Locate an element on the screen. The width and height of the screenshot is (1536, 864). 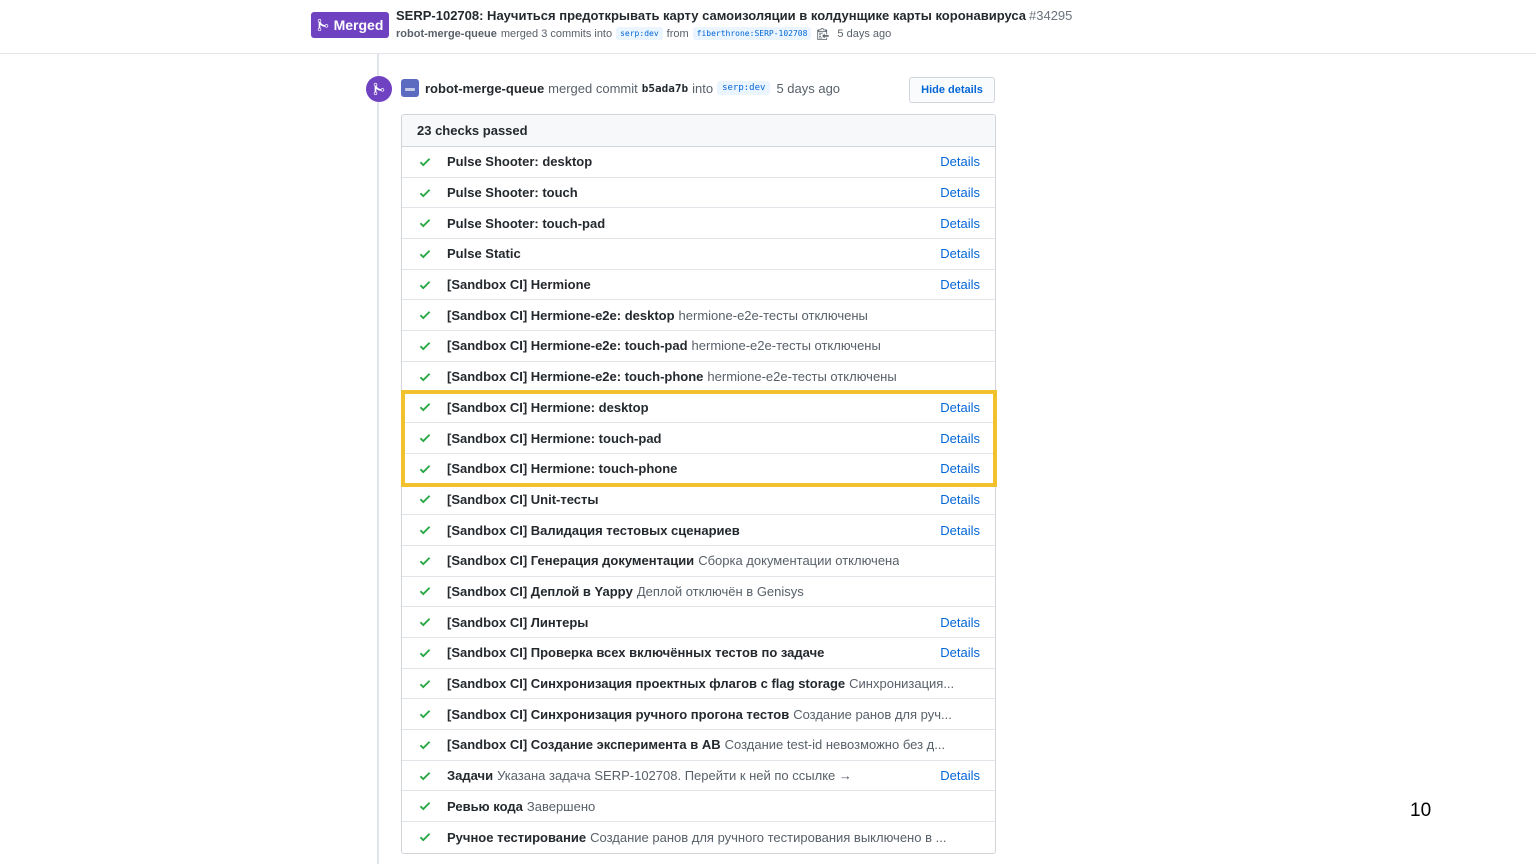
check-text: [Sandbox CI] Hermione: desktop is located at coordinates (548, 407).